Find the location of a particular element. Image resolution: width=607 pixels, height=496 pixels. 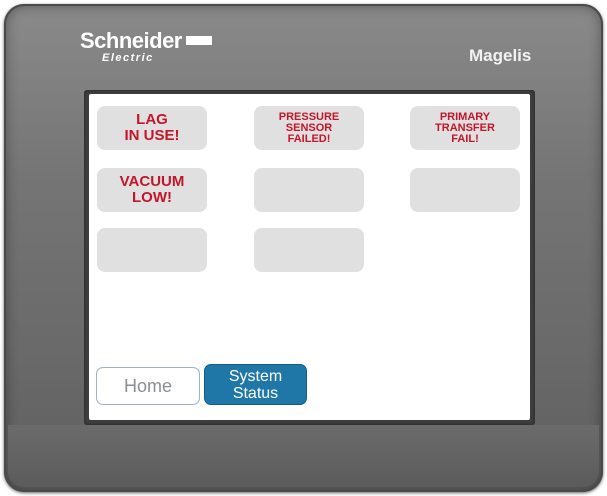

alarm-label: VACUUM LOW! is located at coordinates (152, 189).